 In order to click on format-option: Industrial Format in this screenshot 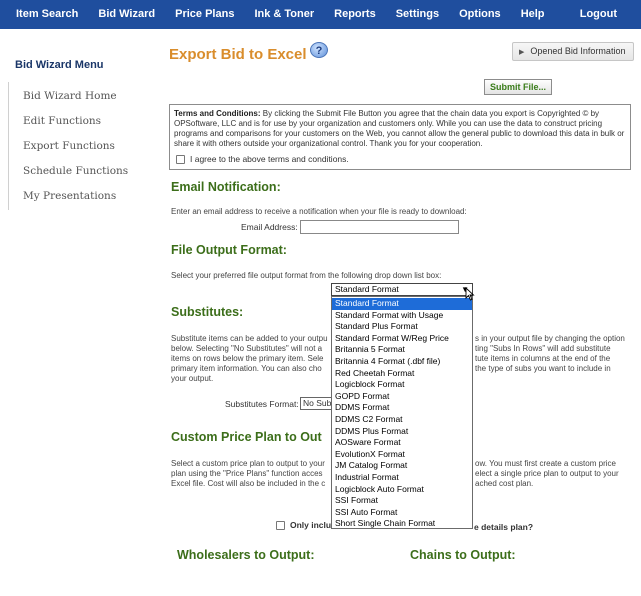, I will do `click(402, 478)`.